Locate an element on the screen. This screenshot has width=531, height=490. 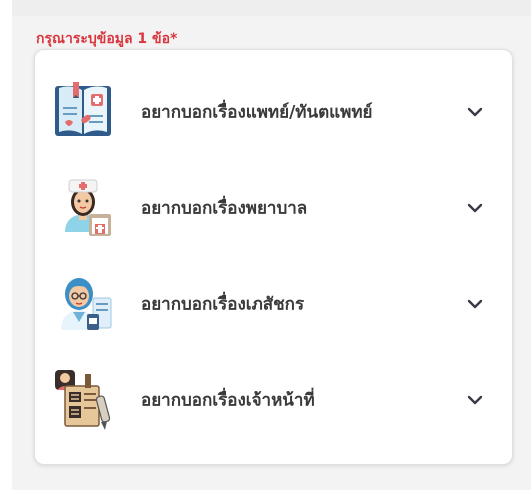
top-strip is located at coordinates (271, 8).